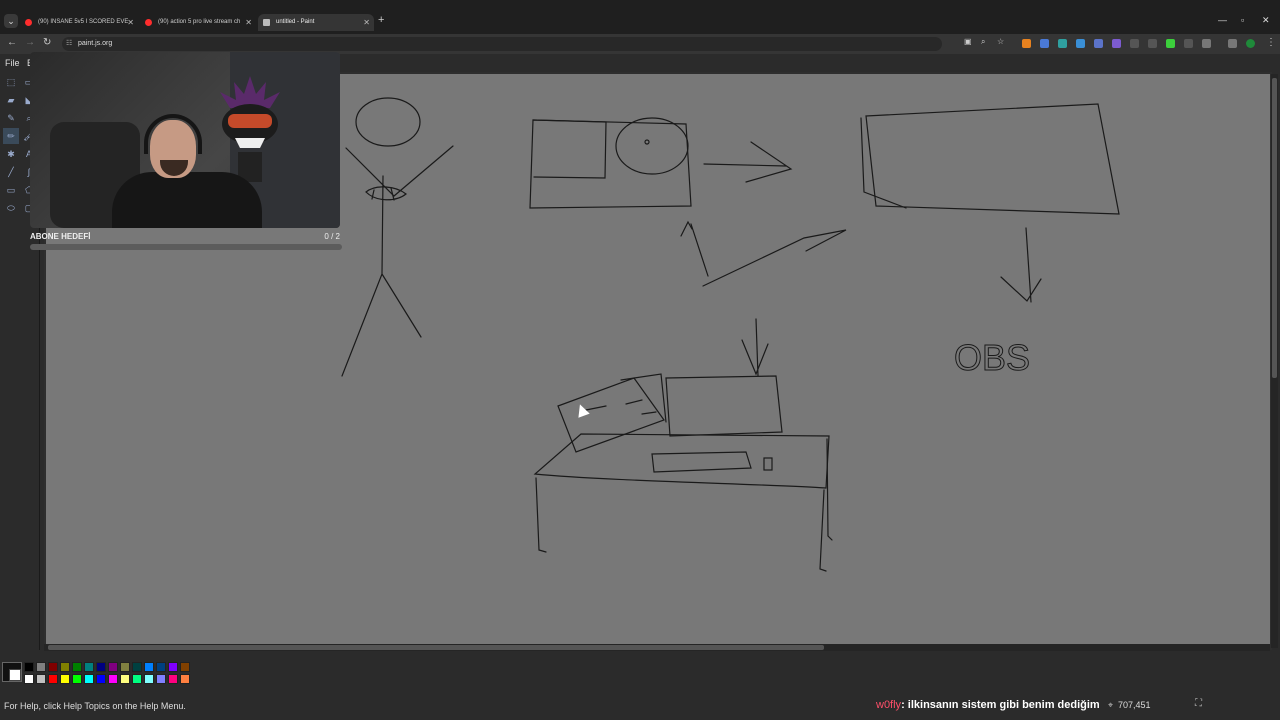 The height and width of the screenshot is (720, 1280). Describe the element at coordinates (968, 41) in the screenshot. I see `install-icon: ▣` at that location.